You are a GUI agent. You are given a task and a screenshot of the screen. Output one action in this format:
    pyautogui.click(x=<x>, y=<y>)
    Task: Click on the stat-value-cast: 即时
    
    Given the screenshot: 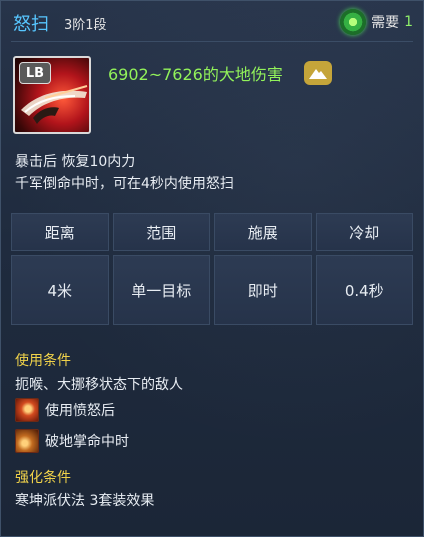 What is the action you would take?
    pyautogui.click(x=263, y=290)
    